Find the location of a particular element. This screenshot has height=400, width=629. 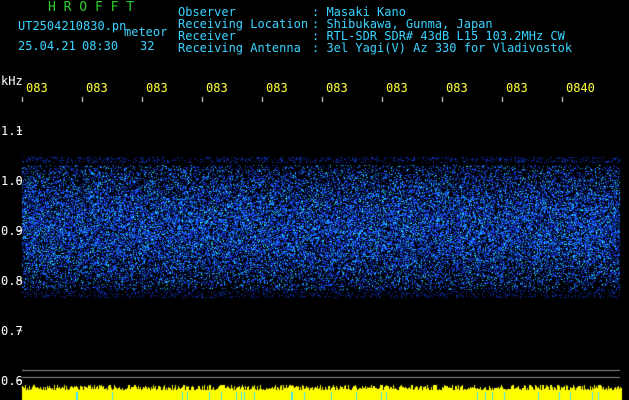

y-tick: 1.1 is located at coordinates (12, 131).